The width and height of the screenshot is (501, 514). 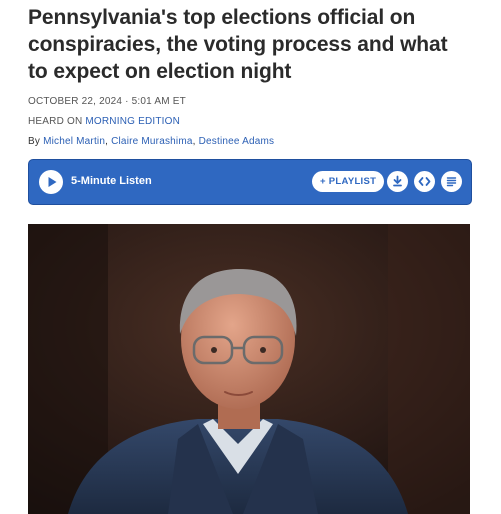 I want to click on article-date: October 22, 2024 · 5:01 AM ET, so click(x=107, y=101).